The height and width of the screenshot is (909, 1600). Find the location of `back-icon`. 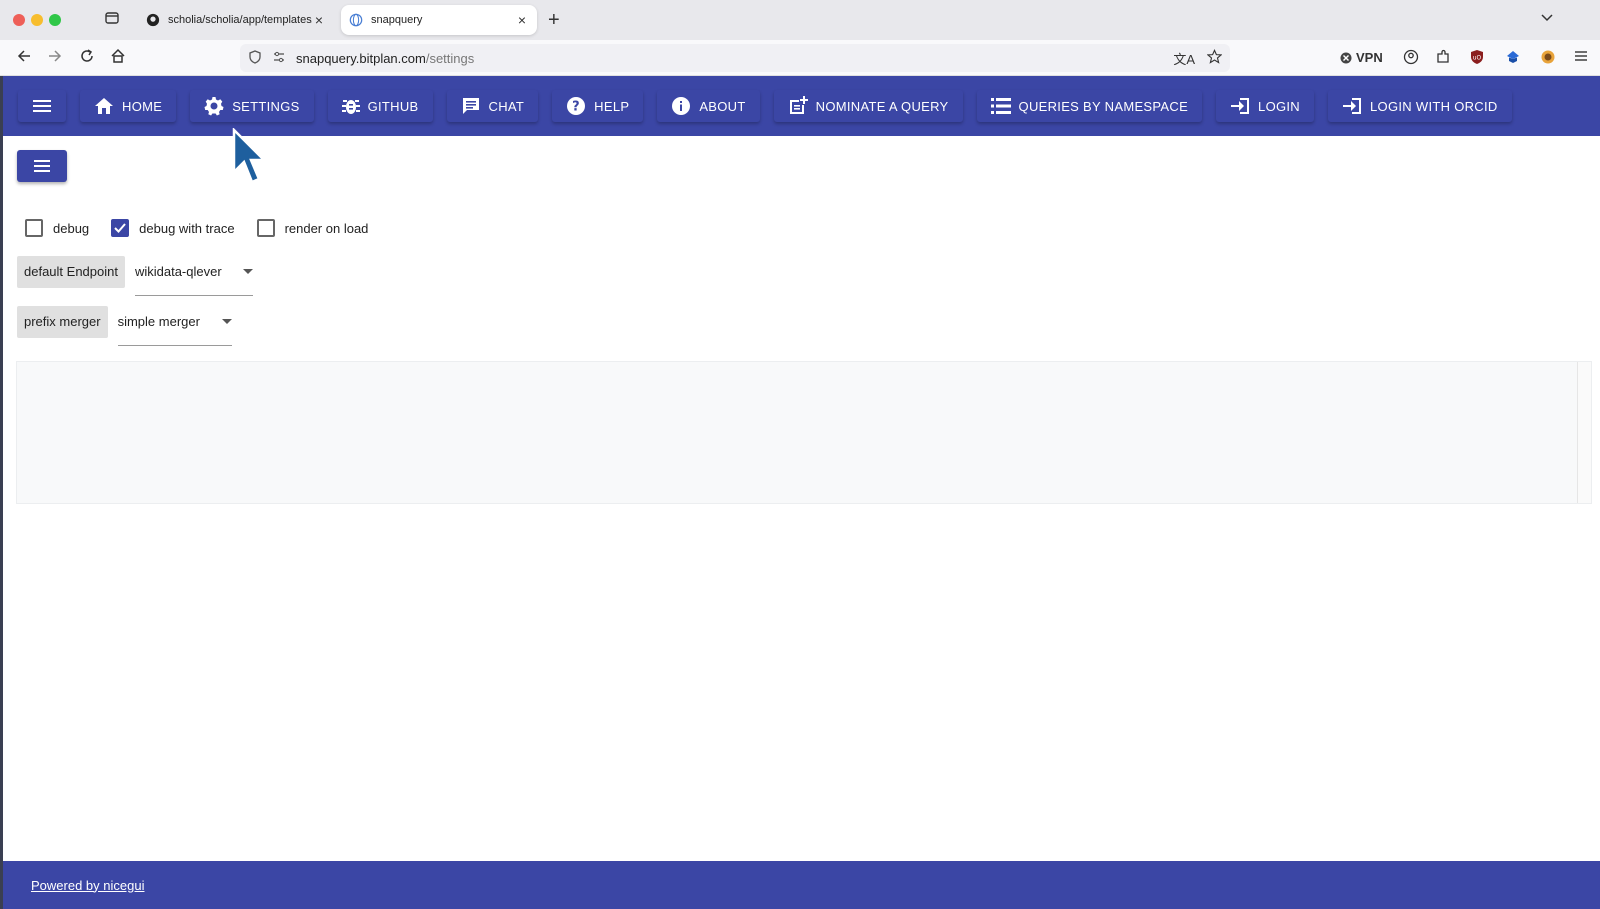

back-icon is located at coordinates (27, 58).